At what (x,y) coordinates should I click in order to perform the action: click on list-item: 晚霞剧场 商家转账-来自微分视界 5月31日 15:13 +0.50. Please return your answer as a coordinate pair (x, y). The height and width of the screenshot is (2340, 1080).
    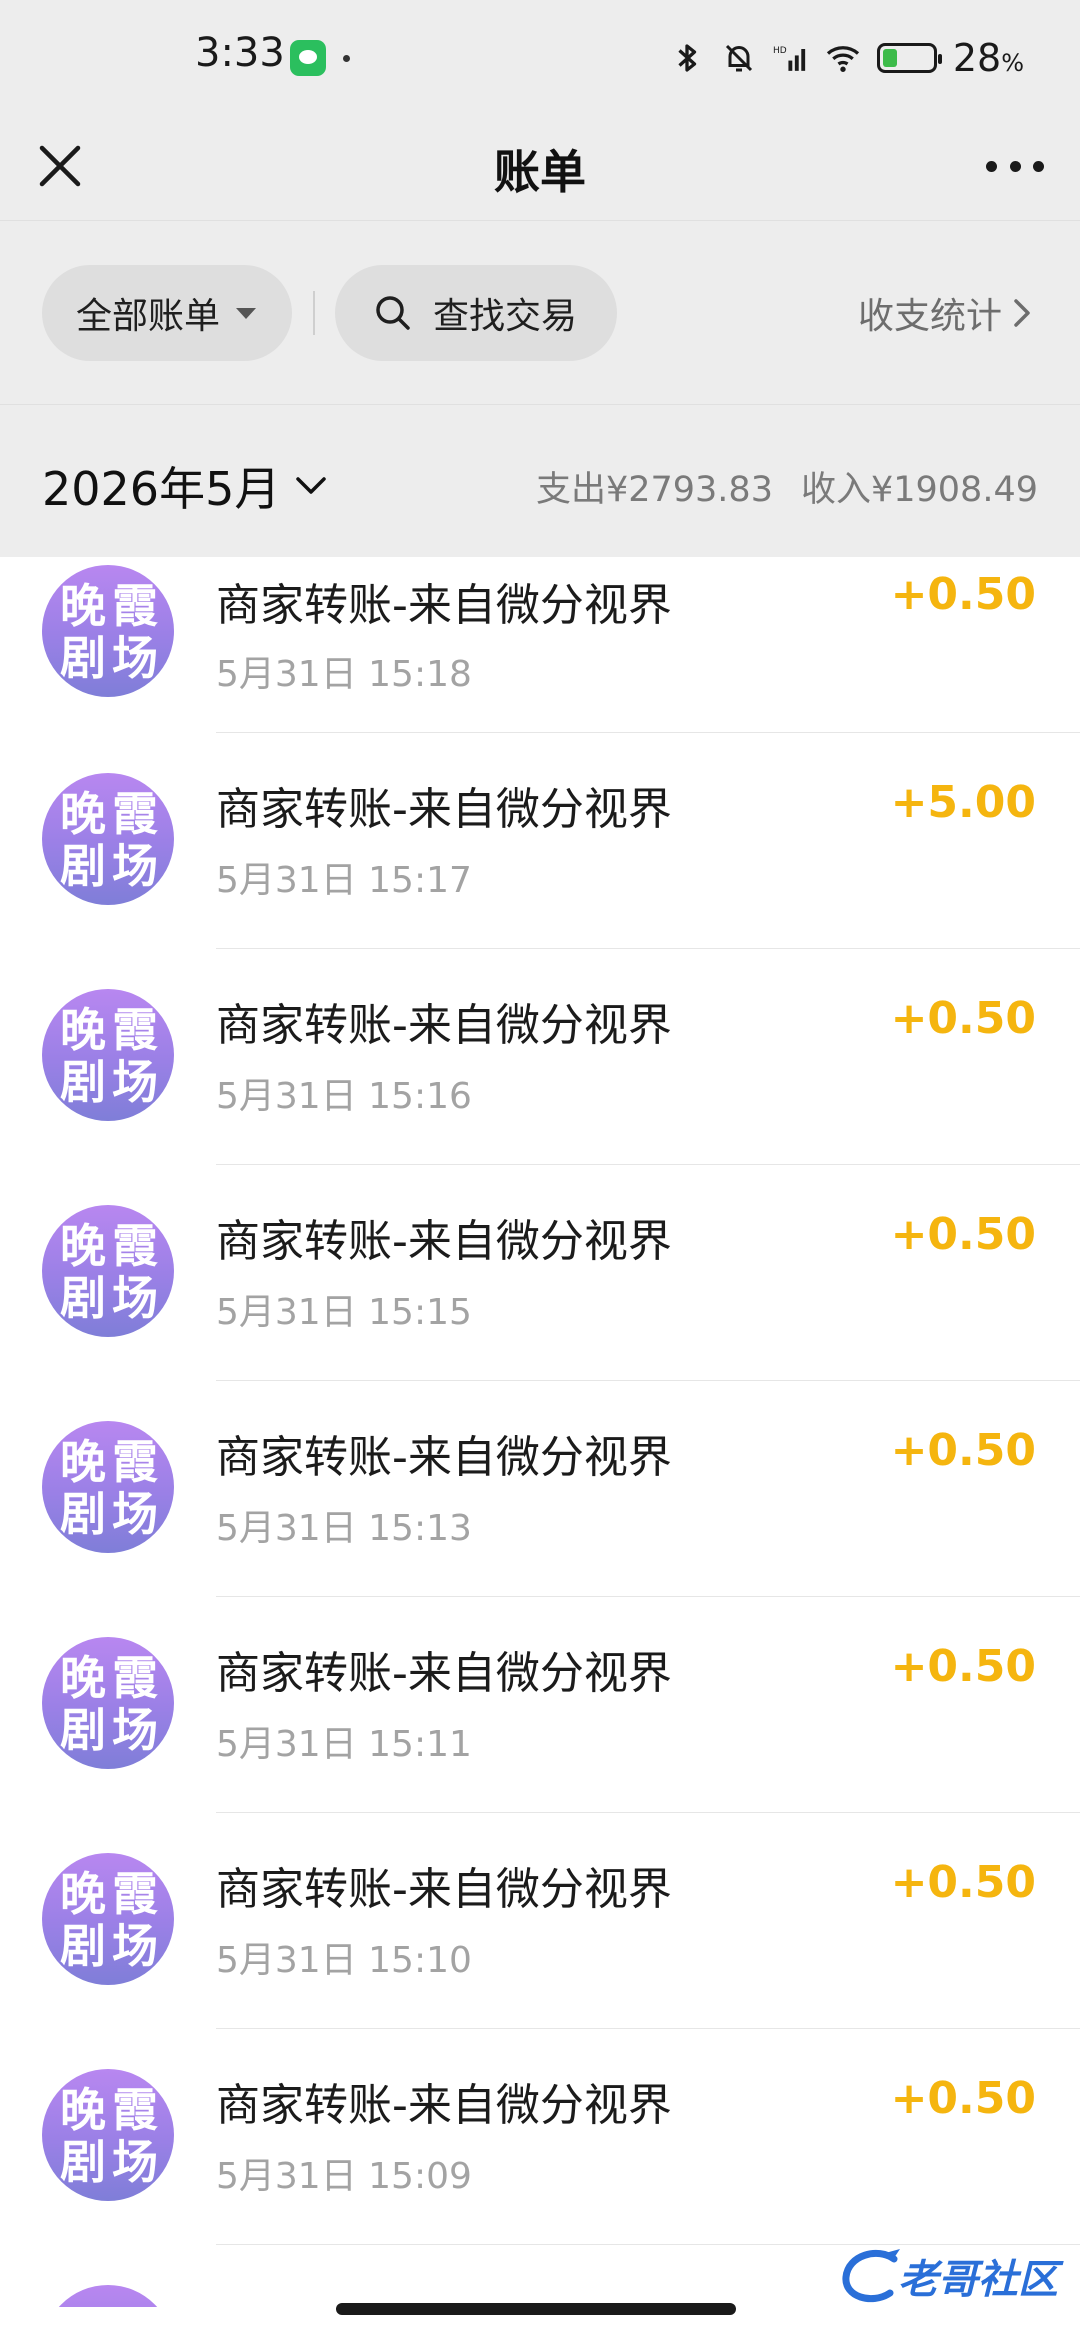
    Looking at the image, I should click on (540, 1529).